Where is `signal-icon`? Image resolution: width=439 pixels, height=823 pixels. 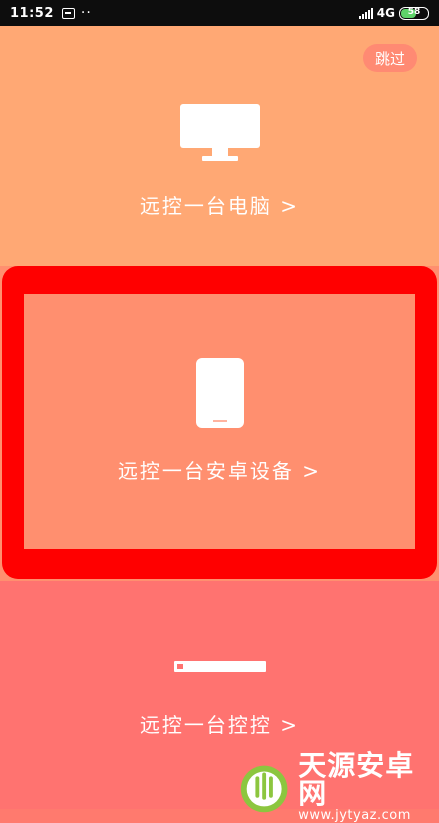
signal-icon is located at coordinates (365, 13).